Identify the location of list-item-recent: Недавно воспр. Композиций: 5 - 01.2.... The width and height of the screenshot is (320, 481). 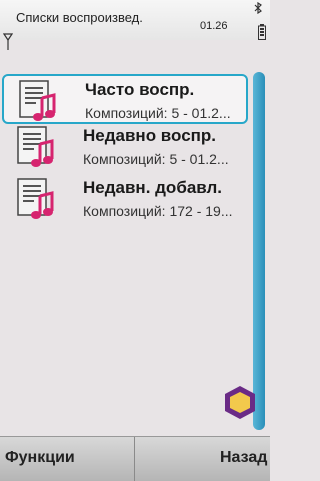
(125, 147).